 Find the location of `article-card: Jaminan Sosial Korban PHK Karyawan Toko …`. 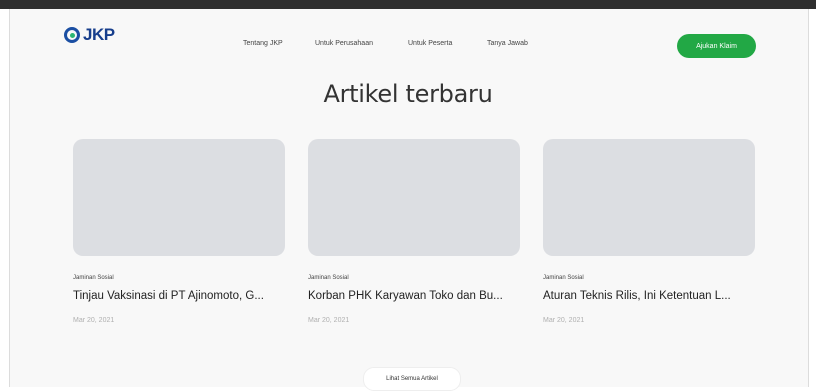

article-card: Jaminan Sosial Korban PHK Karyawan Toko … is located at coordinates (414, 231).